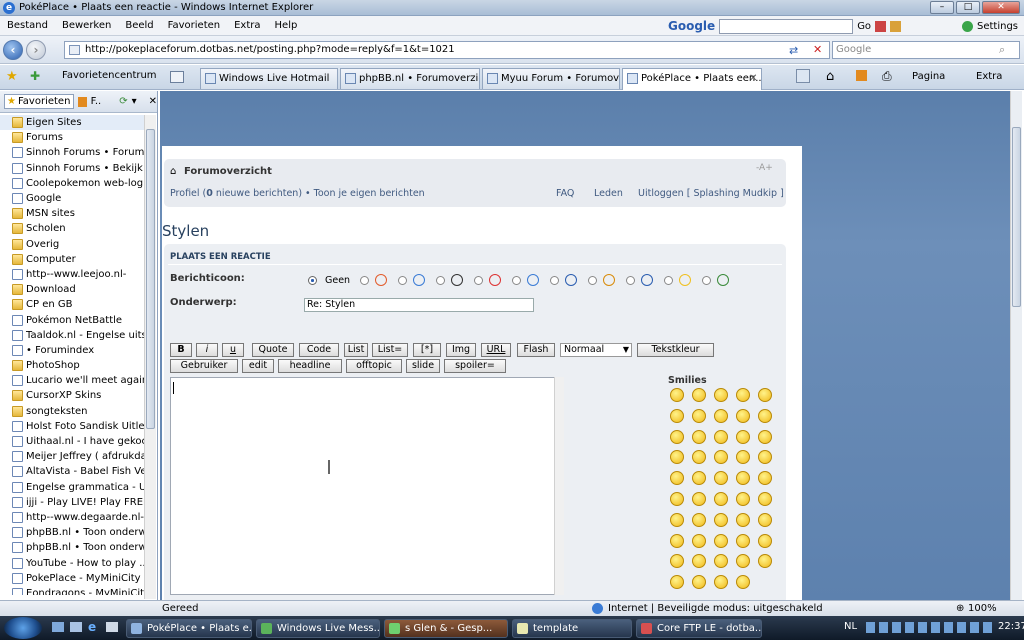 This screenshot has height=640, width=1024. What do you see at coordinates (764, 168) in the screenshot?
I see `font-size-control: -A+` at bounding box center [764, 168].